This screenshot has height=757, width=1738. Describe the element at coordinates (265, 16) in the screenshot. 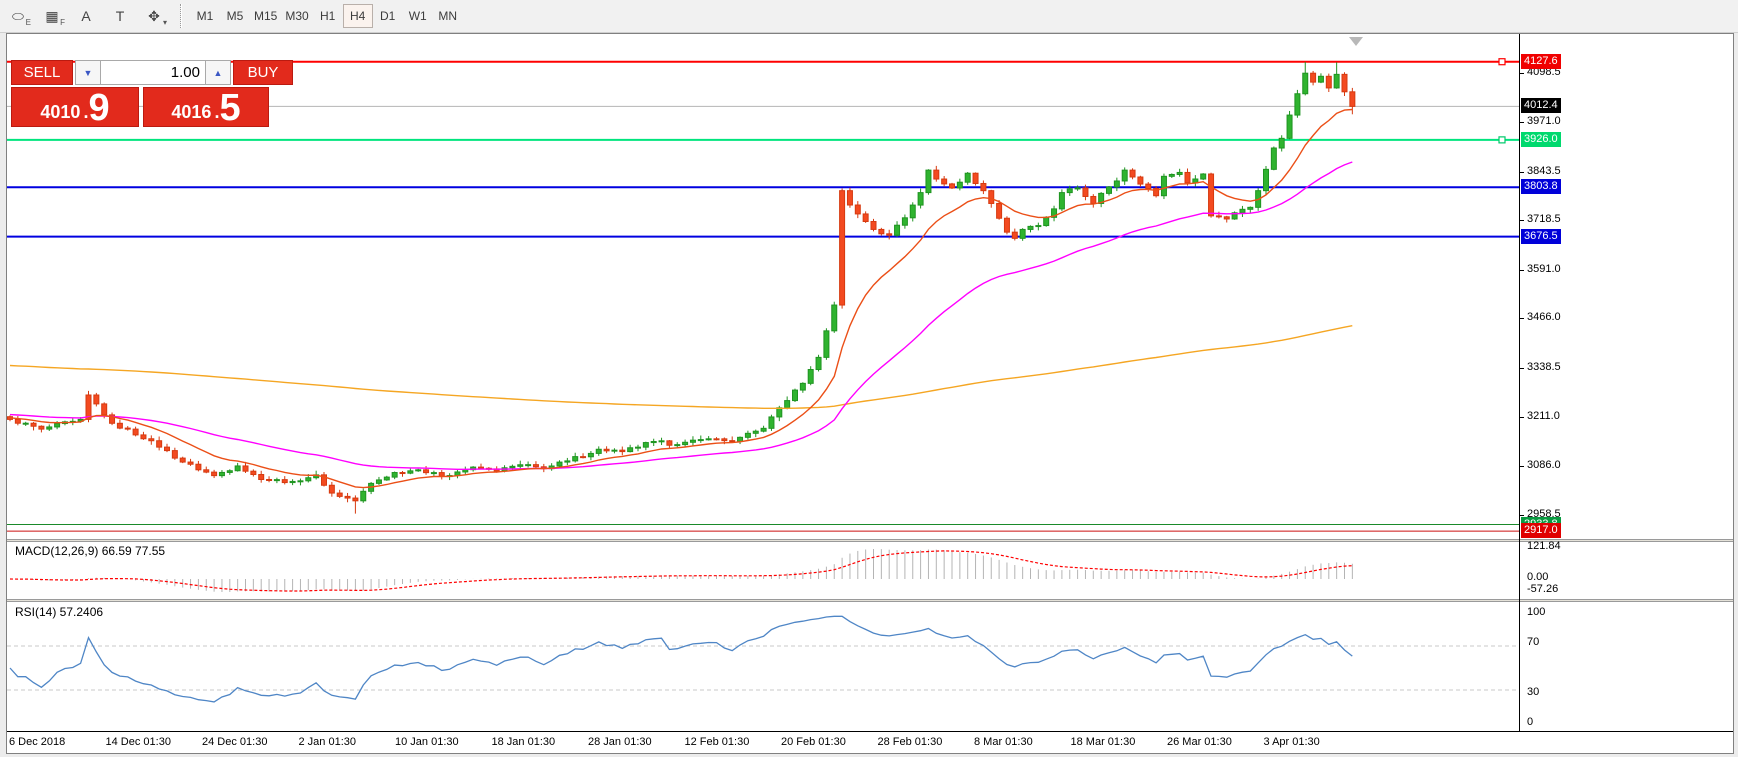

I see `timeframe-button-m15: M15` at that location.